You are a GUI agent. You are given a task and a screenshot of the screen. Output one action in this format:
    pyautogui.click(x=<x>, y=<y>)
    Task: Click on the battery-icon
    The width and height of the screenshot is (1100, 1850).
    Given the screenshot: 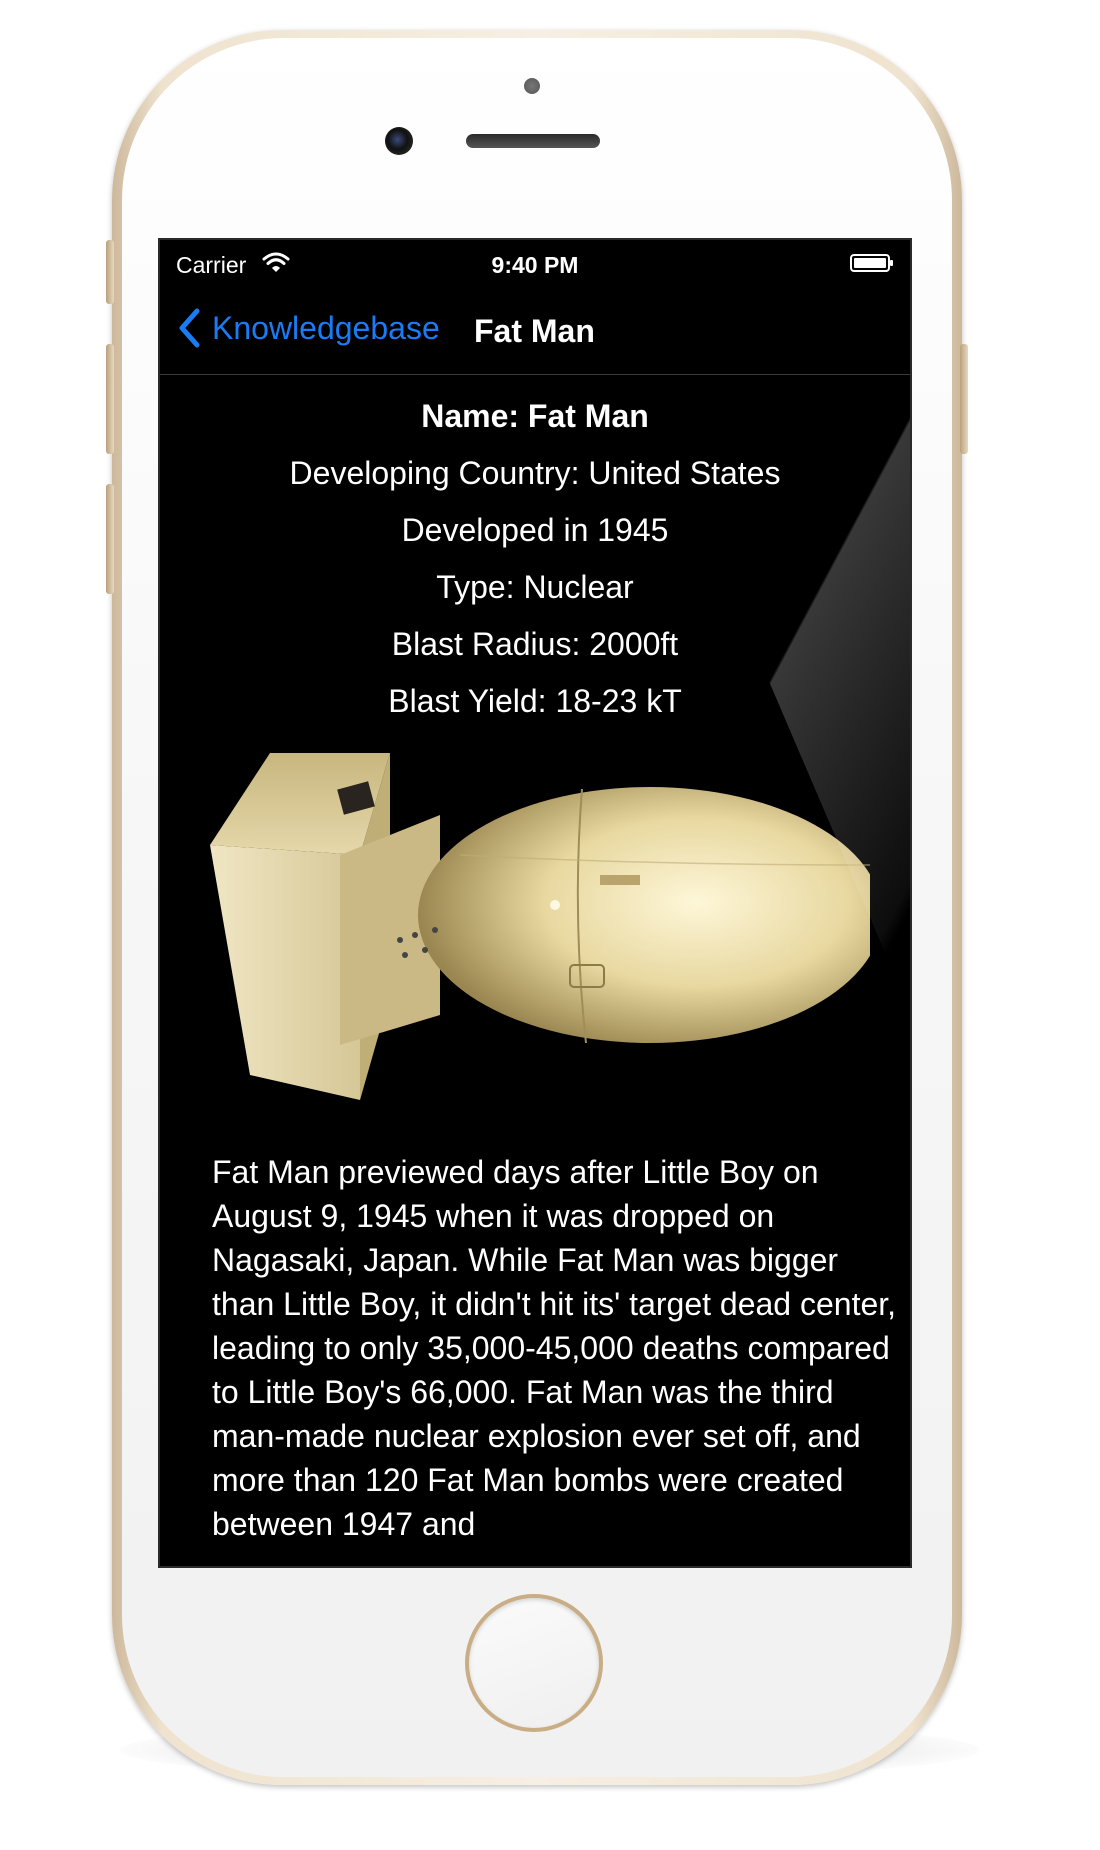 What is the action you would take?
    pyautogui.click(x=871, y=263)
    